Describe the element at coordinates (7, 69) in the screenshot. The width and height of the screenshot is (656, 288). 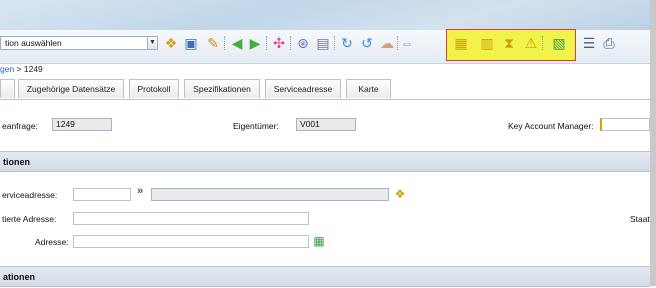
I see `breadcrumb-link: gen` at that location.